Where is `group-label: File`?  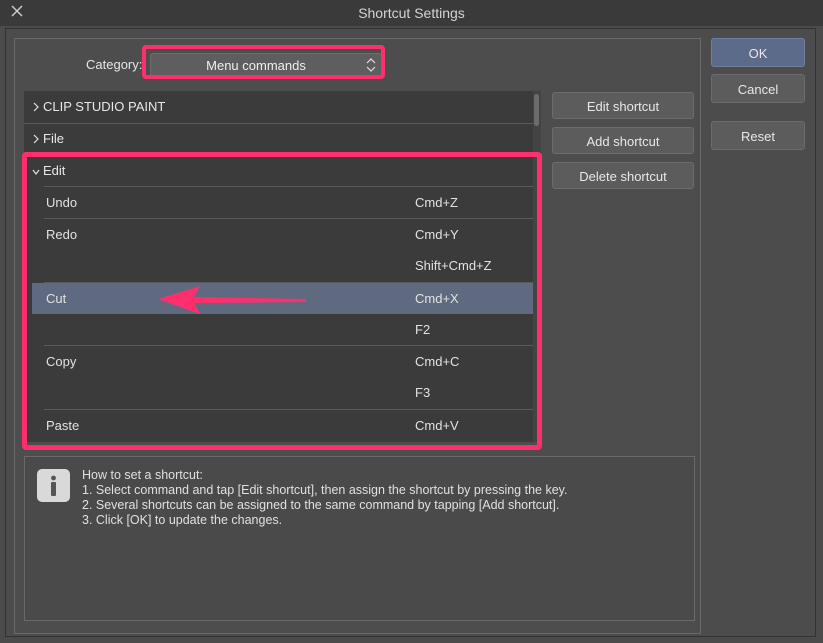
group-label: File is located at coordinates (53, 138).